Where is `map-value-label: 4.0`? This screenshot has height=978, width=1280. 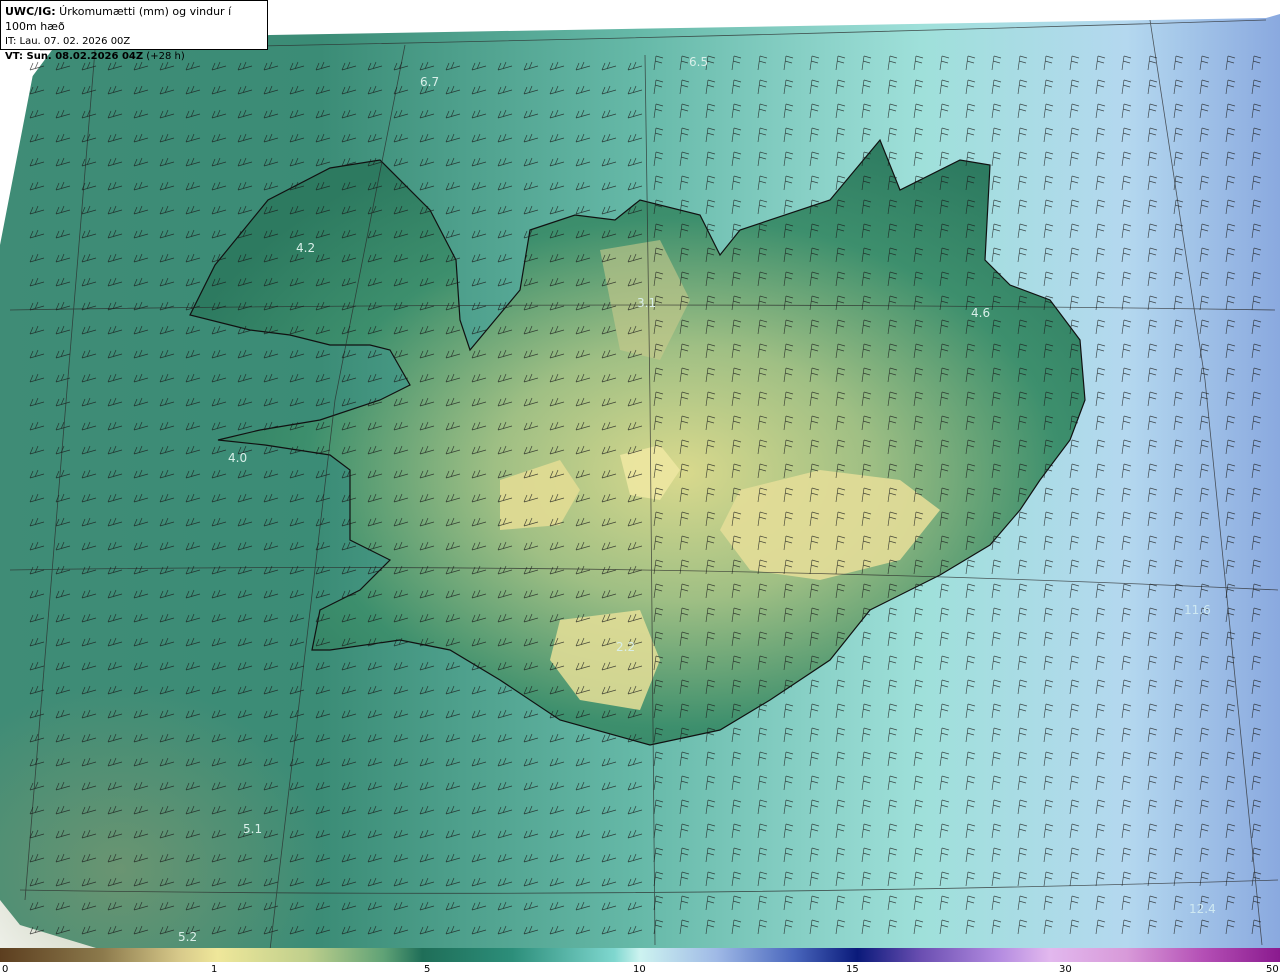
map-value-label: 4.0 is located at coordinates (238, 458).